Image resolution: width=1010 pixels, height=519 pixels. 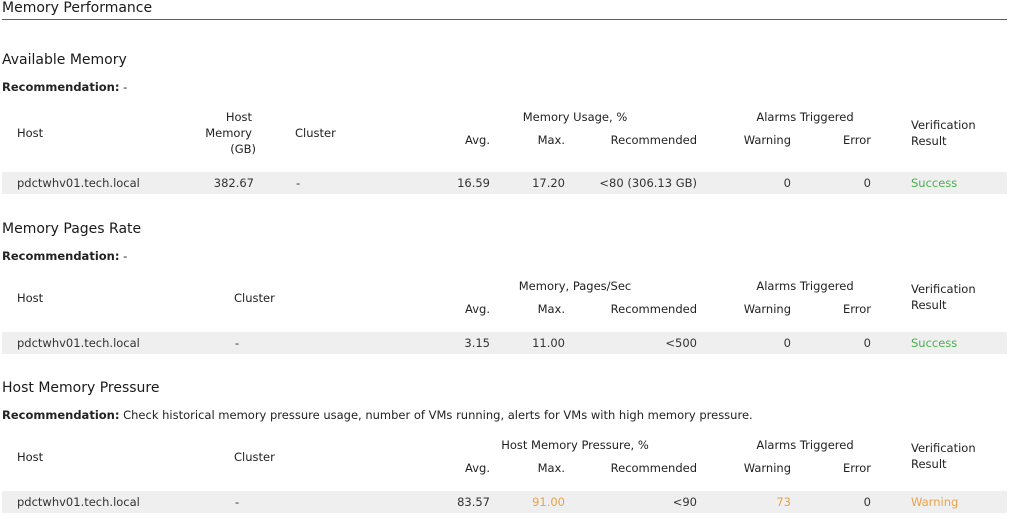 I want to click on section-title: Host Memory Pressure, so click(x=81, y=388).